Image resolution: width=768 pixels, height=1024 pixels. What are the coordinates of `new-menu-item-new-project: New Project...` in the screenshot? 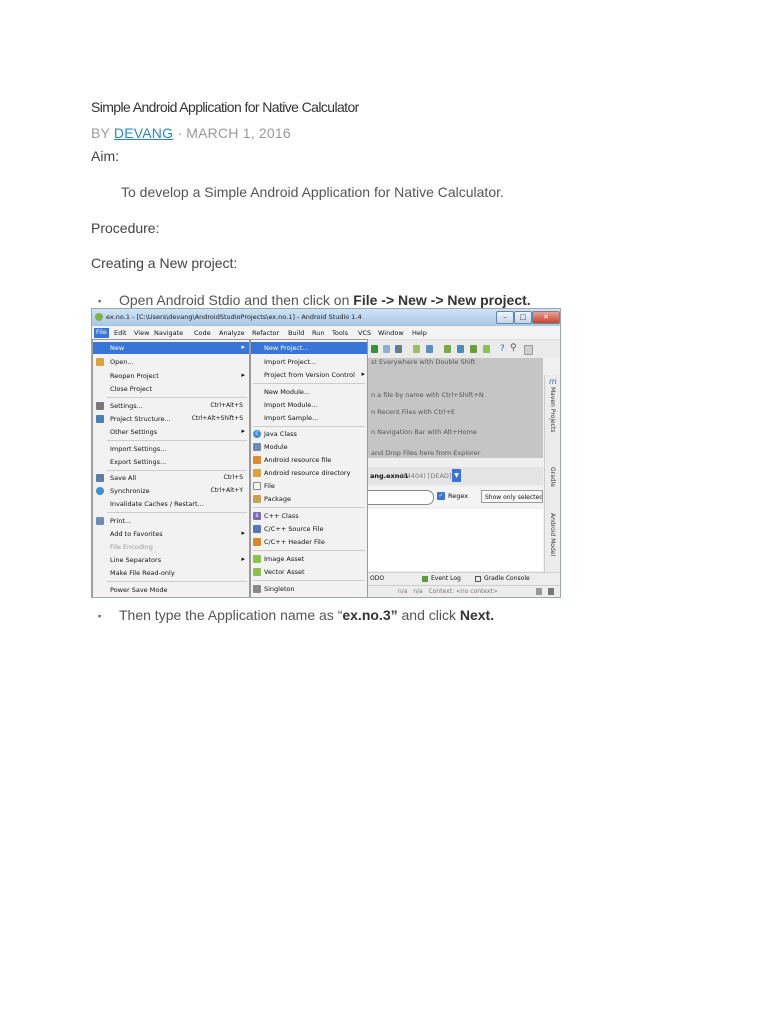 It's located at (309, 348).